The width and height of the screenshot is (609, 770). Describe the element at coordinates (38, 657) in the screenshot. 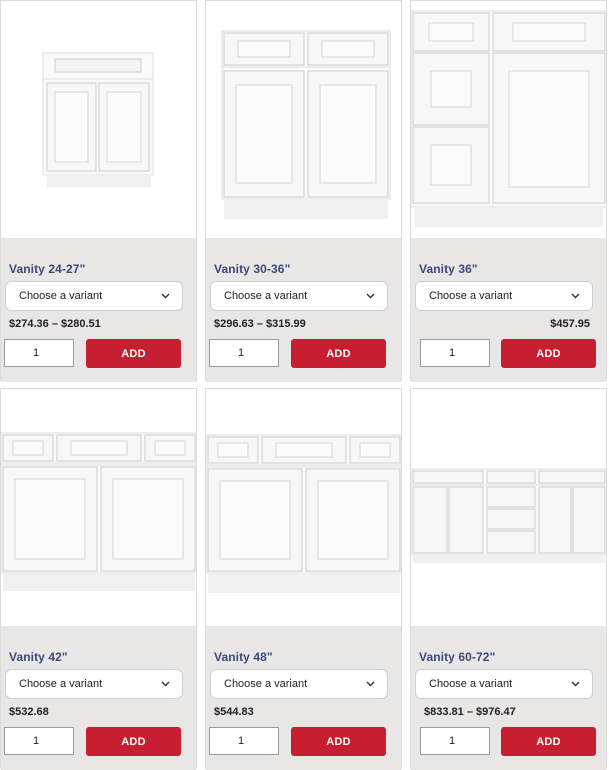

I see `product-title: Vanity 42"` at that location.